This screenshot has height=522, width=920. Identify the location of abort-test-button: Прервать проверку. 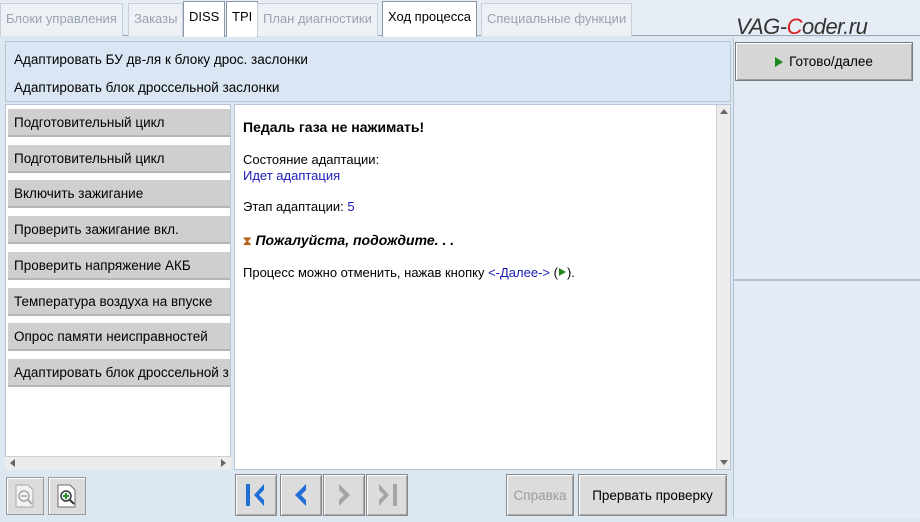
(652, 495).